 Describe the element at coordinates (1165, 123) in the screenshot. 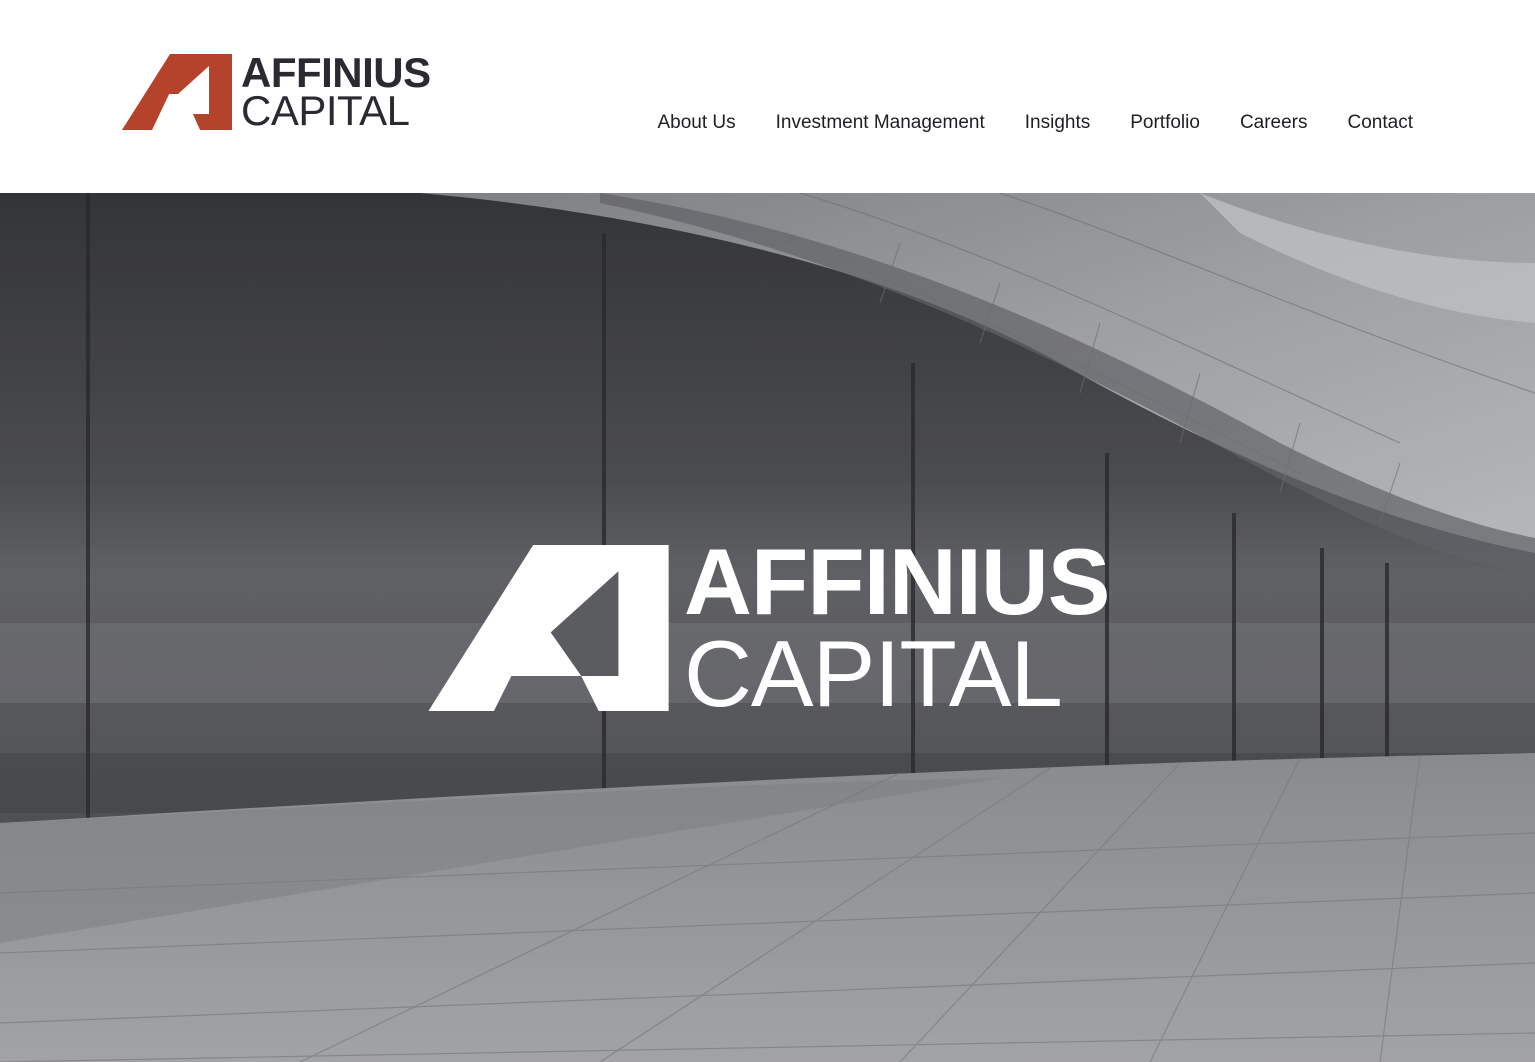

I see `nav-portfolio: Portfolio` at that location.